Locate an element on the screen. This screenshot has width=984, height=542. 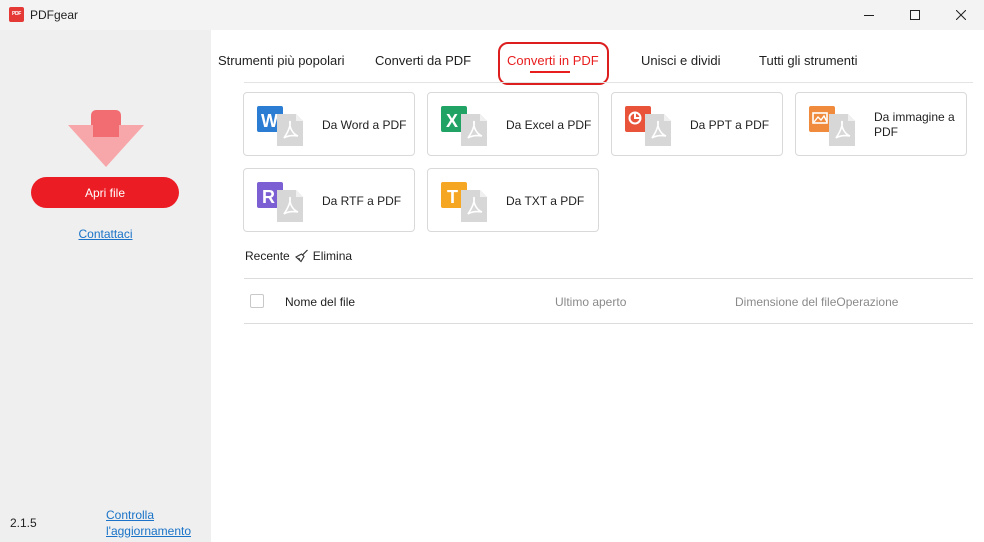
tab-most-popular: Strumenti più popolari is located at coordinates (281, 60).